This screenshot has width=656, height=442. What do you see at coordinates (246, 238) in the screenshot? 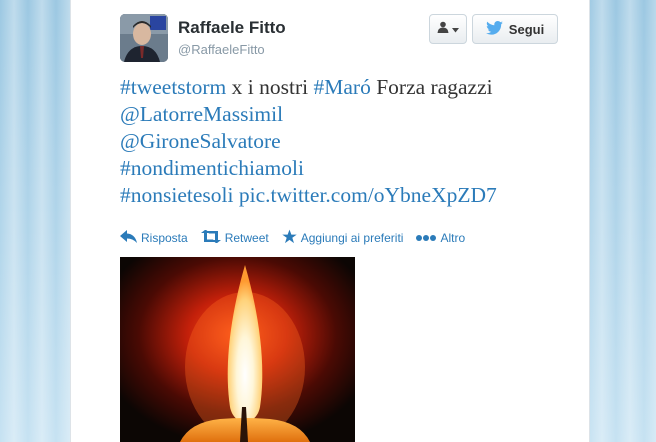
I see `retweet-label: Retweet` at bounding box center [246, 238].